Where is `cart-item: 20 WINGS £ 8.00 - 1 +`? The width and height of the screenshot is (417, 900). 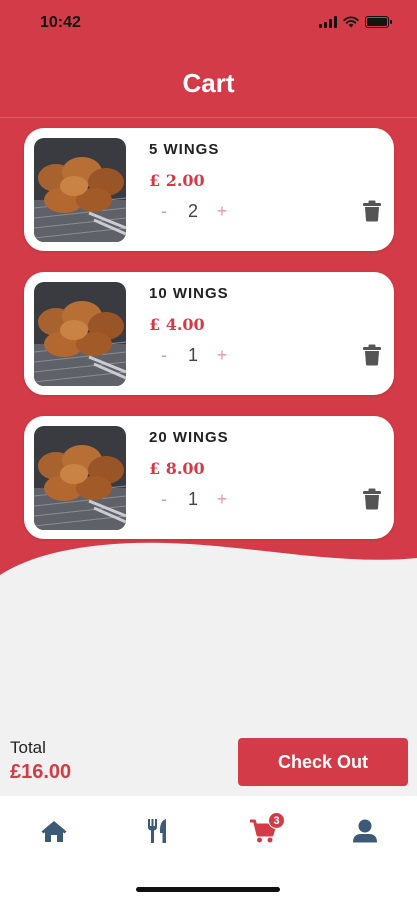
cart-item: 20 WINGS £ 8.00 - 1 + is located at coordinates (209, 477).